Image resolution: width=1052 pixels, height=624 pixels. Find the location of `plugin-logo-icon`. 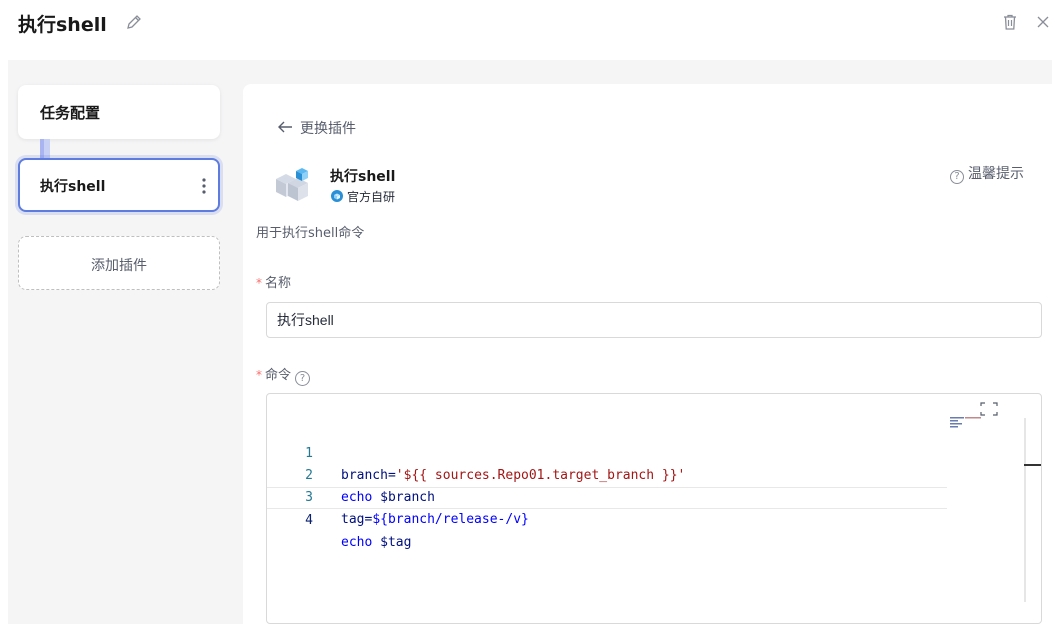

plugin-logo-icon is located at coordinates (292, 184).